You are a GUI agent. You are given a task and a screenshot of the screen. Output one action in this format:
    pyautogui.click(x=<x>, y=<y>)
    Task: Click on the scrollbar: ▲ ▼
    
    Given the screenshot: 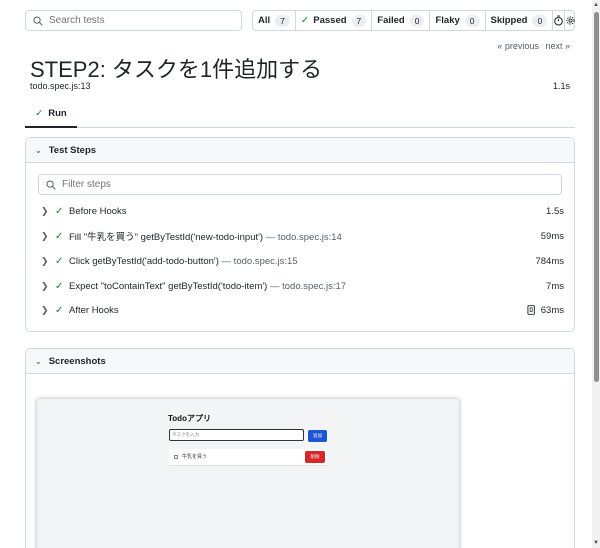 What is the action you would take?
    pyautogui.click(x=596, y=274)
    